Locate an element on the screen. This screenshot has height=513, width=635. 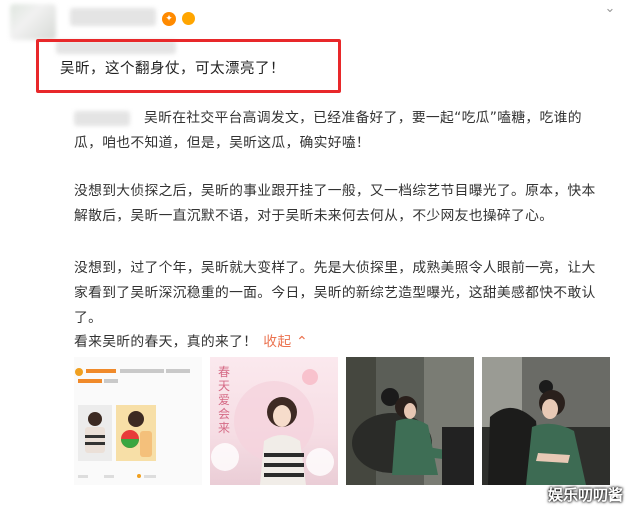
photo-thumbnail-1-art is located at coordinates (410, 421).